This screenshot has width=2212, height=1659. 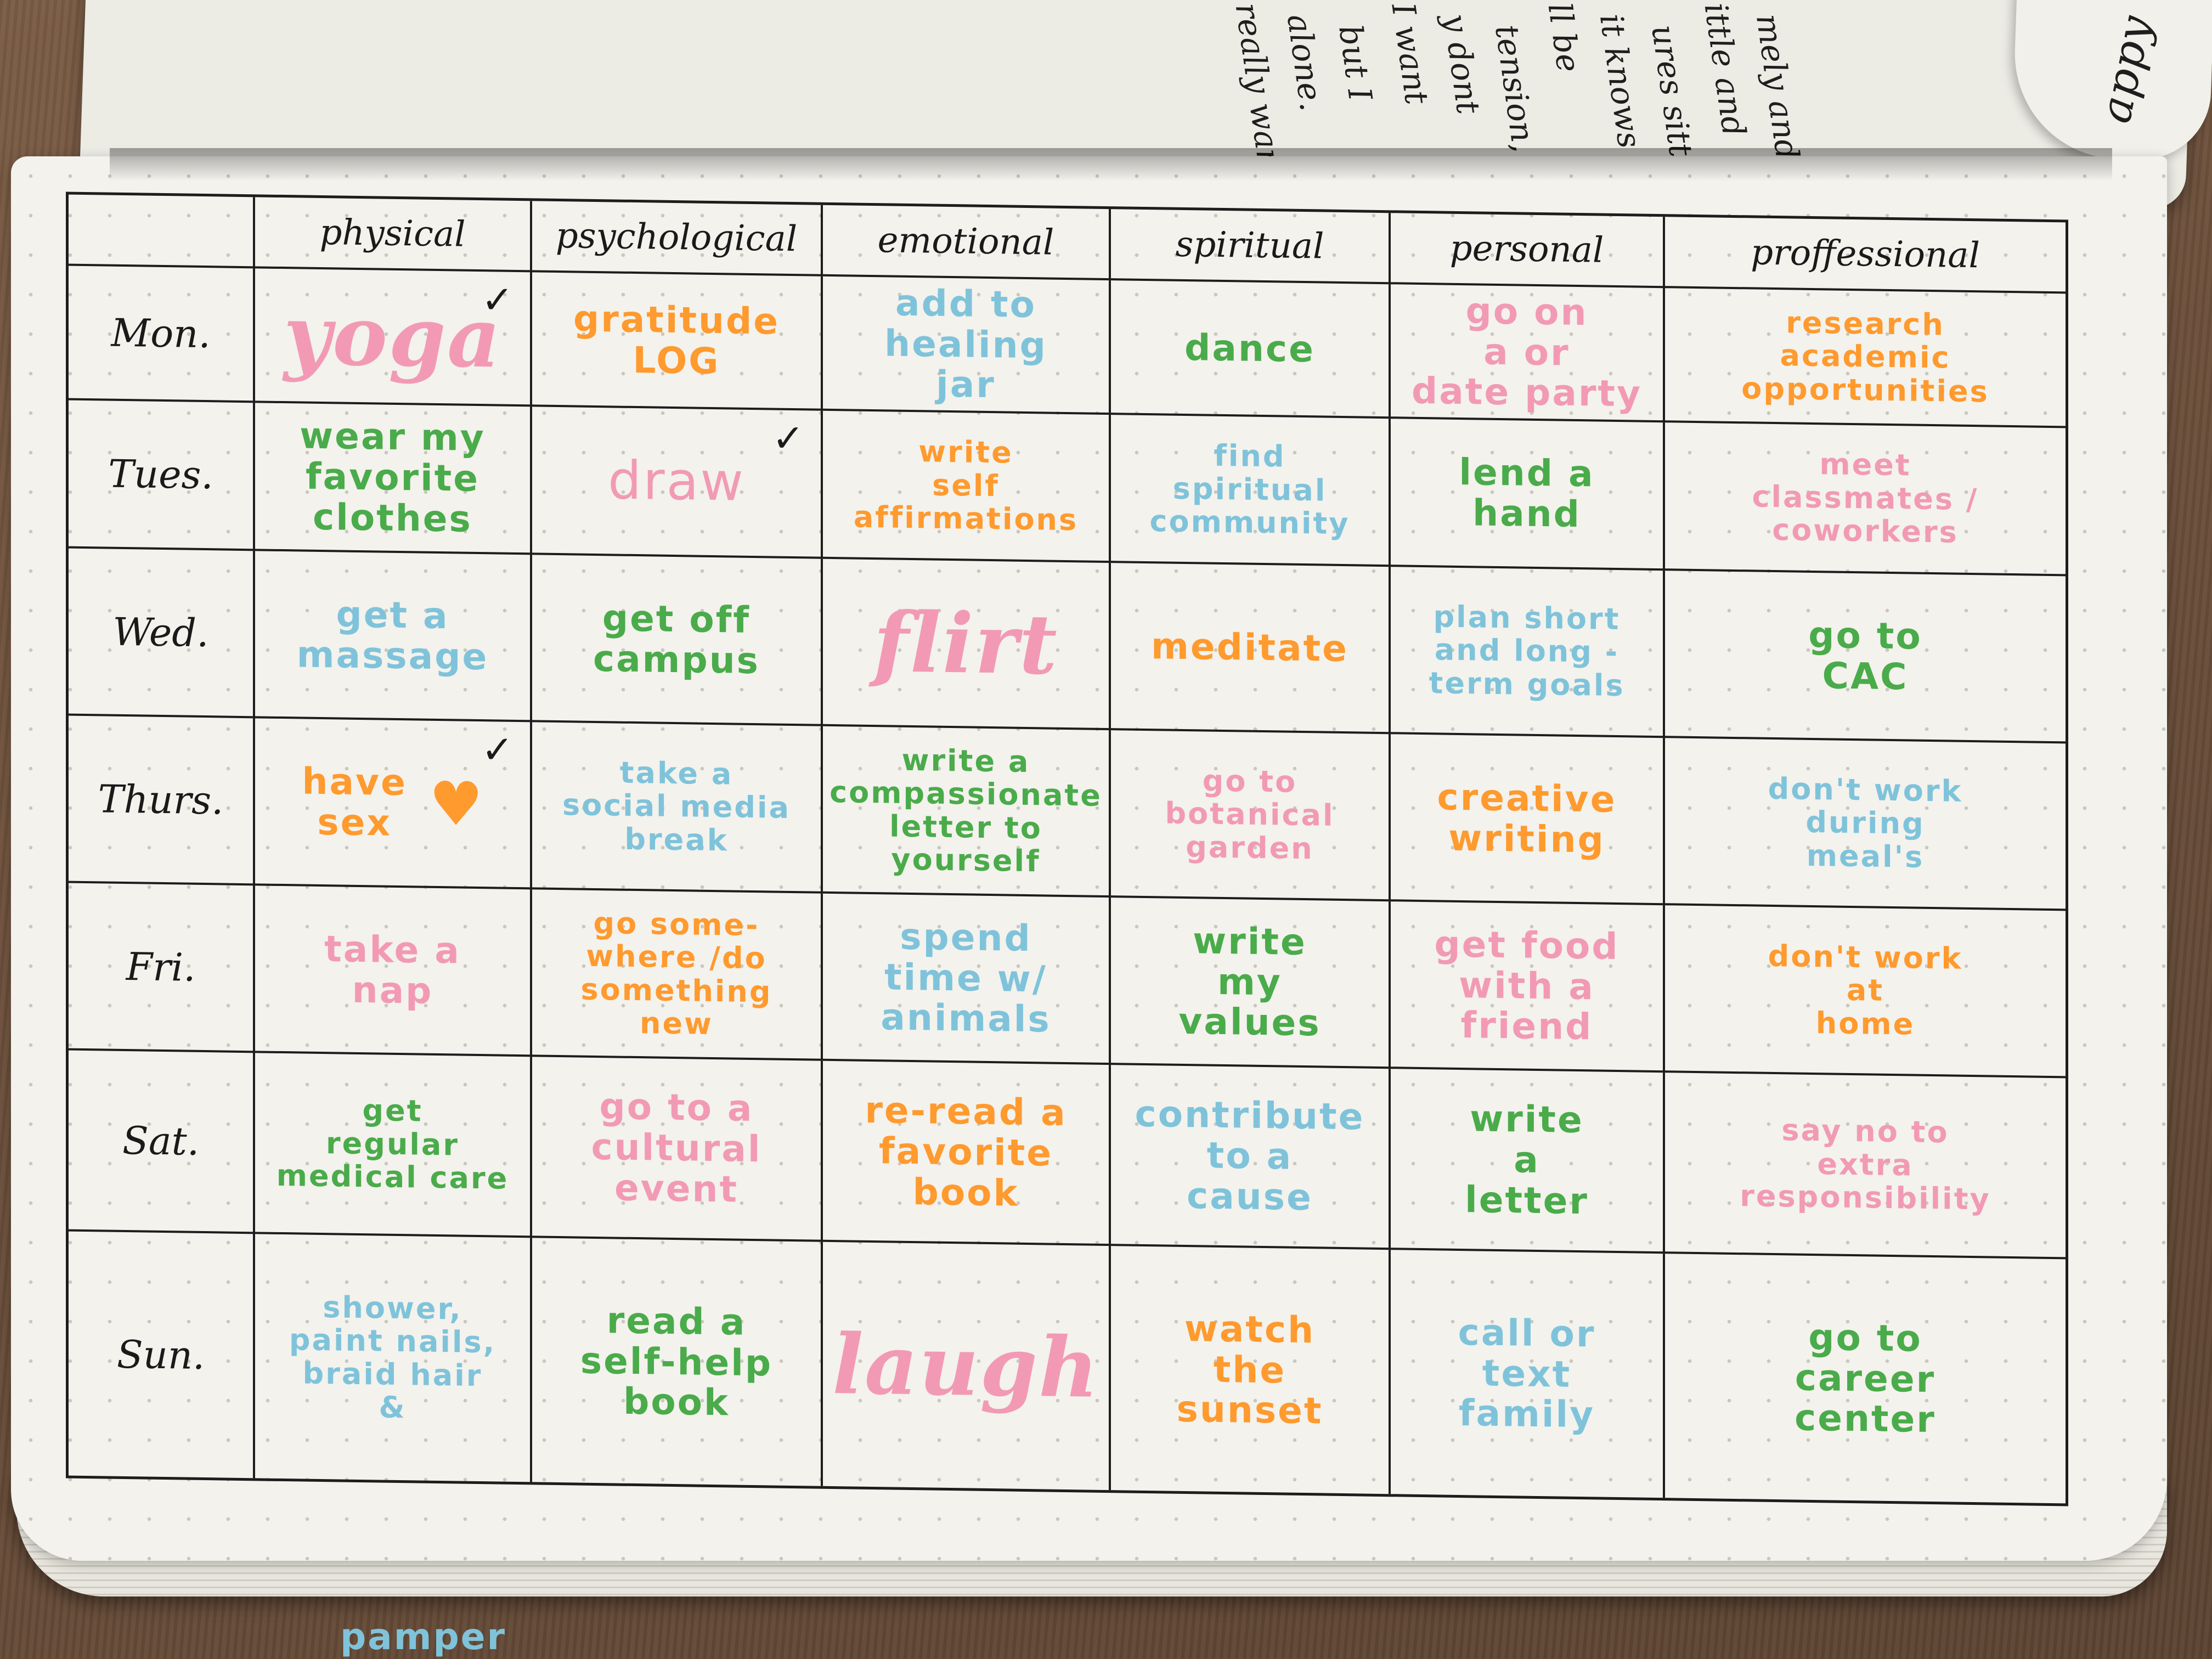 What do you see at coordinates (1111, 164) in the screenshot?
I see `spine-shadow` at bounding box center [1111, 164].